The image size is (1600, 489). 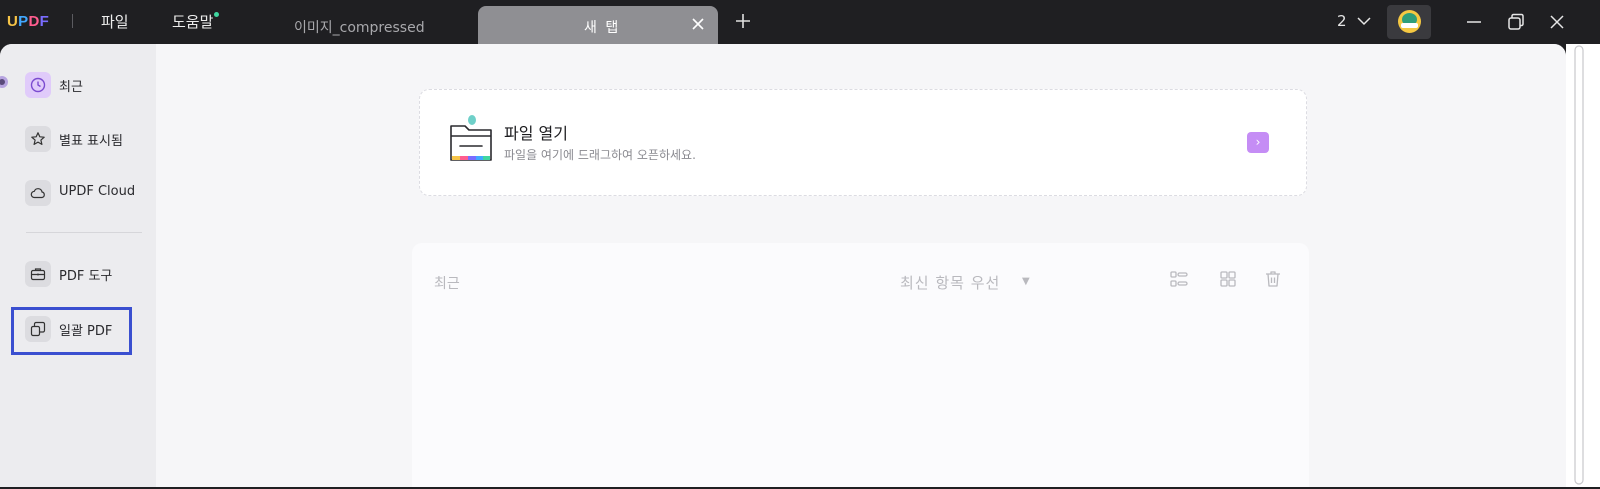 What do you see at coordinates (44, 21) in the screenshot?
I see `logo-letter-f: F` at bounding box center [44, 21].